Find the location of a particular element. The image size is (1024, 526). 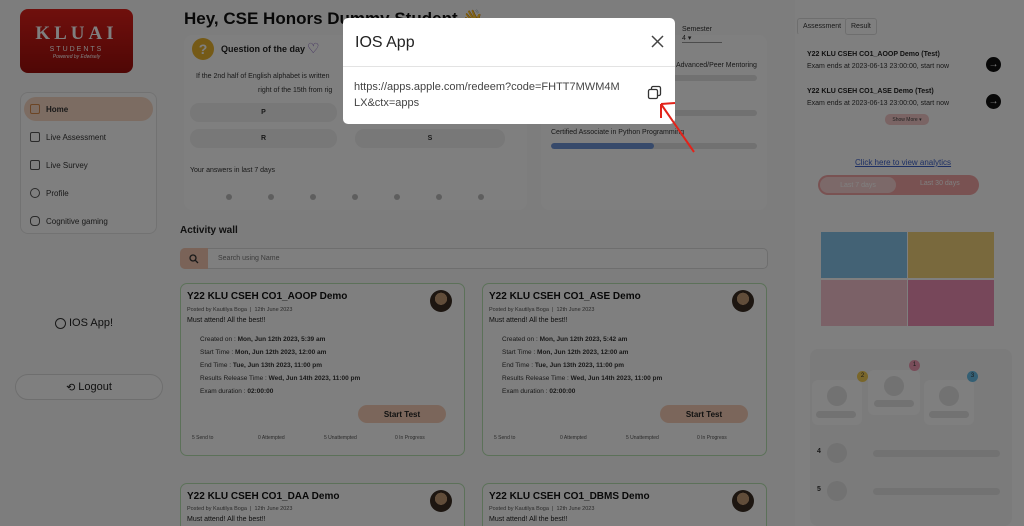

close-icon is located at coordinates (657, 41).